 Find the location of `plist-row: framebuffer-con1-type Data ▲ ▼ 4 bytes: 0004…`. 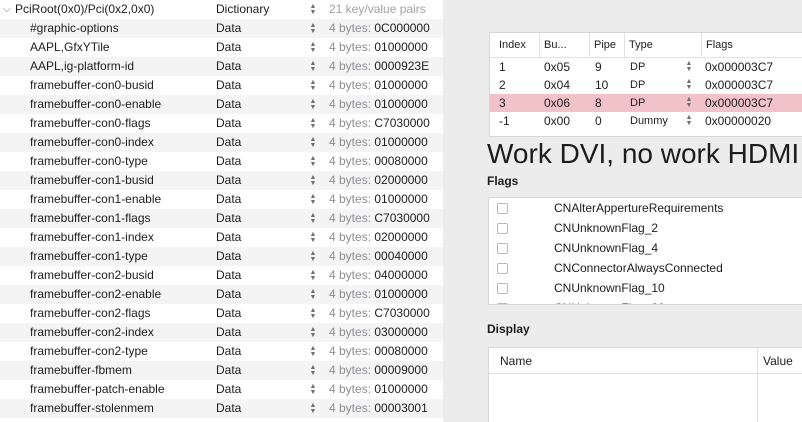

plist-row: framebuffer-con1-type Data ▲ ▼ 4 bytes: 0004… is located at coordinates (221, 256).